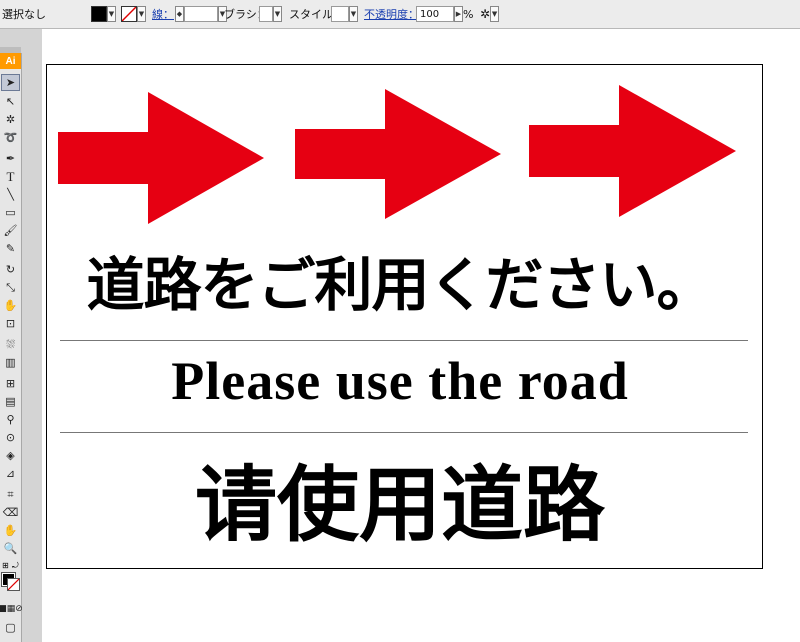 This screenshot has height=642, width=800. Describe the element at coordinates (15, 566) in the screenshot. I see `swap-colors-icon: ⤾` at that location.